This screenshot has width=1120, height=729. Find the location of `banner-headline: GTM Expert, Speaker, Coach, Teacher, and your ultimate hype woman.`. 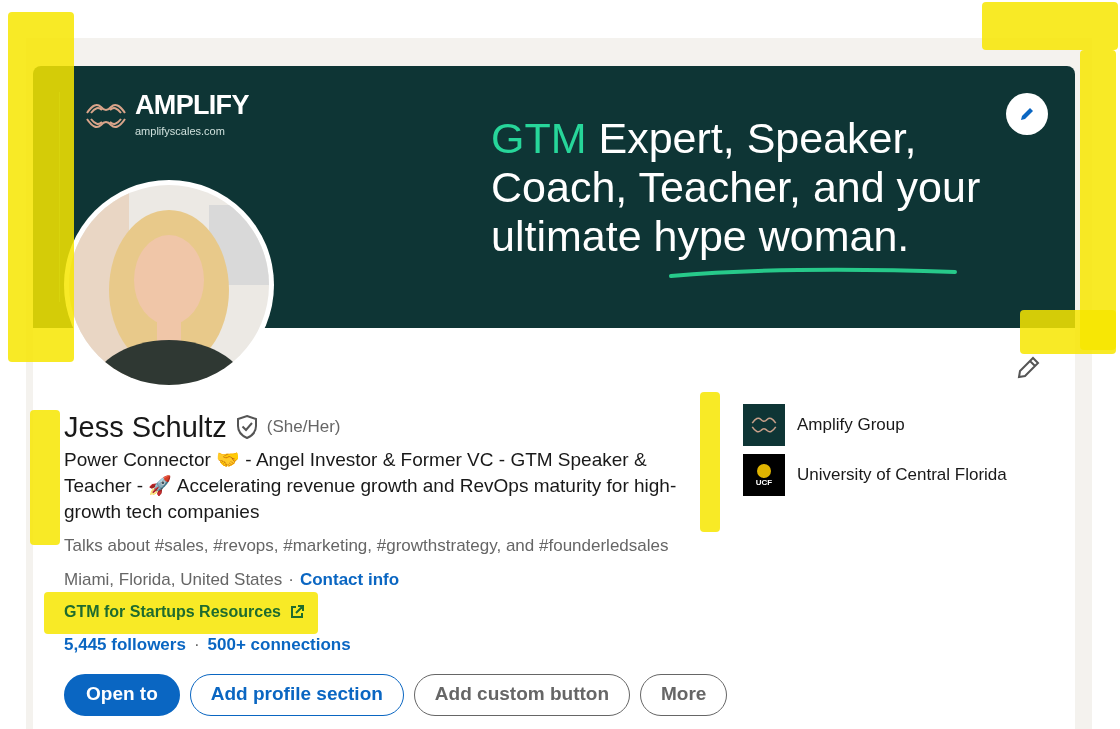

banner-headline: GTM Expert, Speaker, Coach, Teacher, and your ultimate hype woman. is located at coordinates (736, 187).